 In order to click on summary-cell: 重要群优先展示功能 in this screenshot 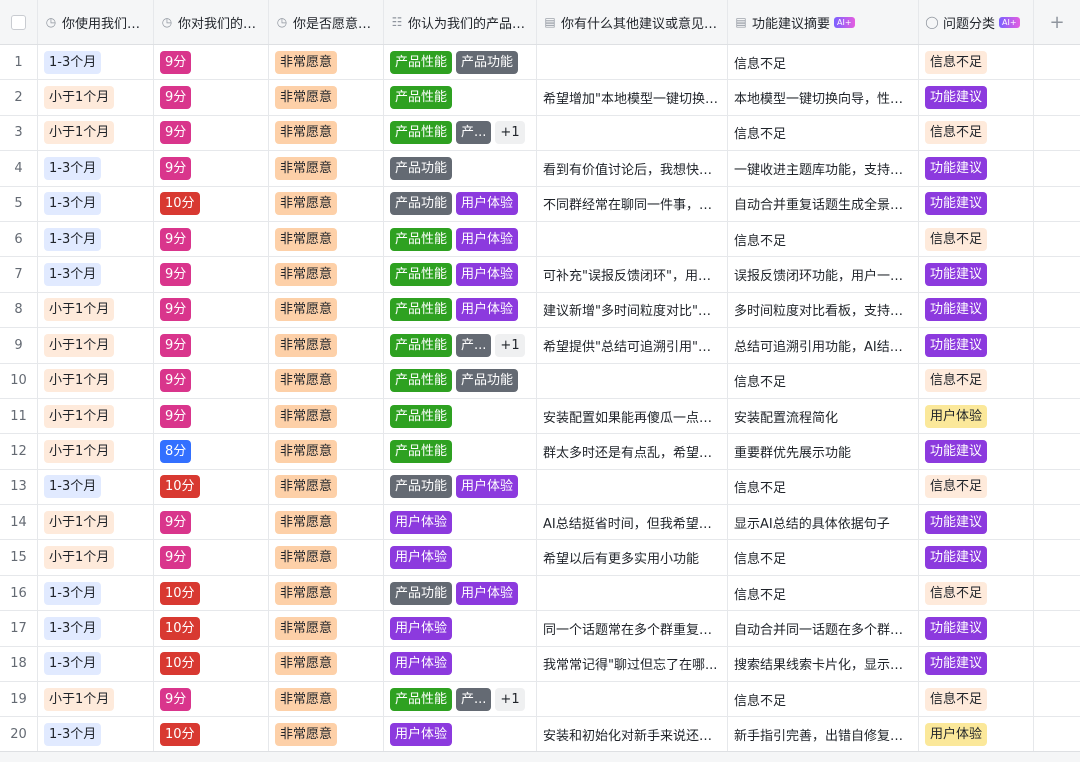, I will do `click(823, 451)`.